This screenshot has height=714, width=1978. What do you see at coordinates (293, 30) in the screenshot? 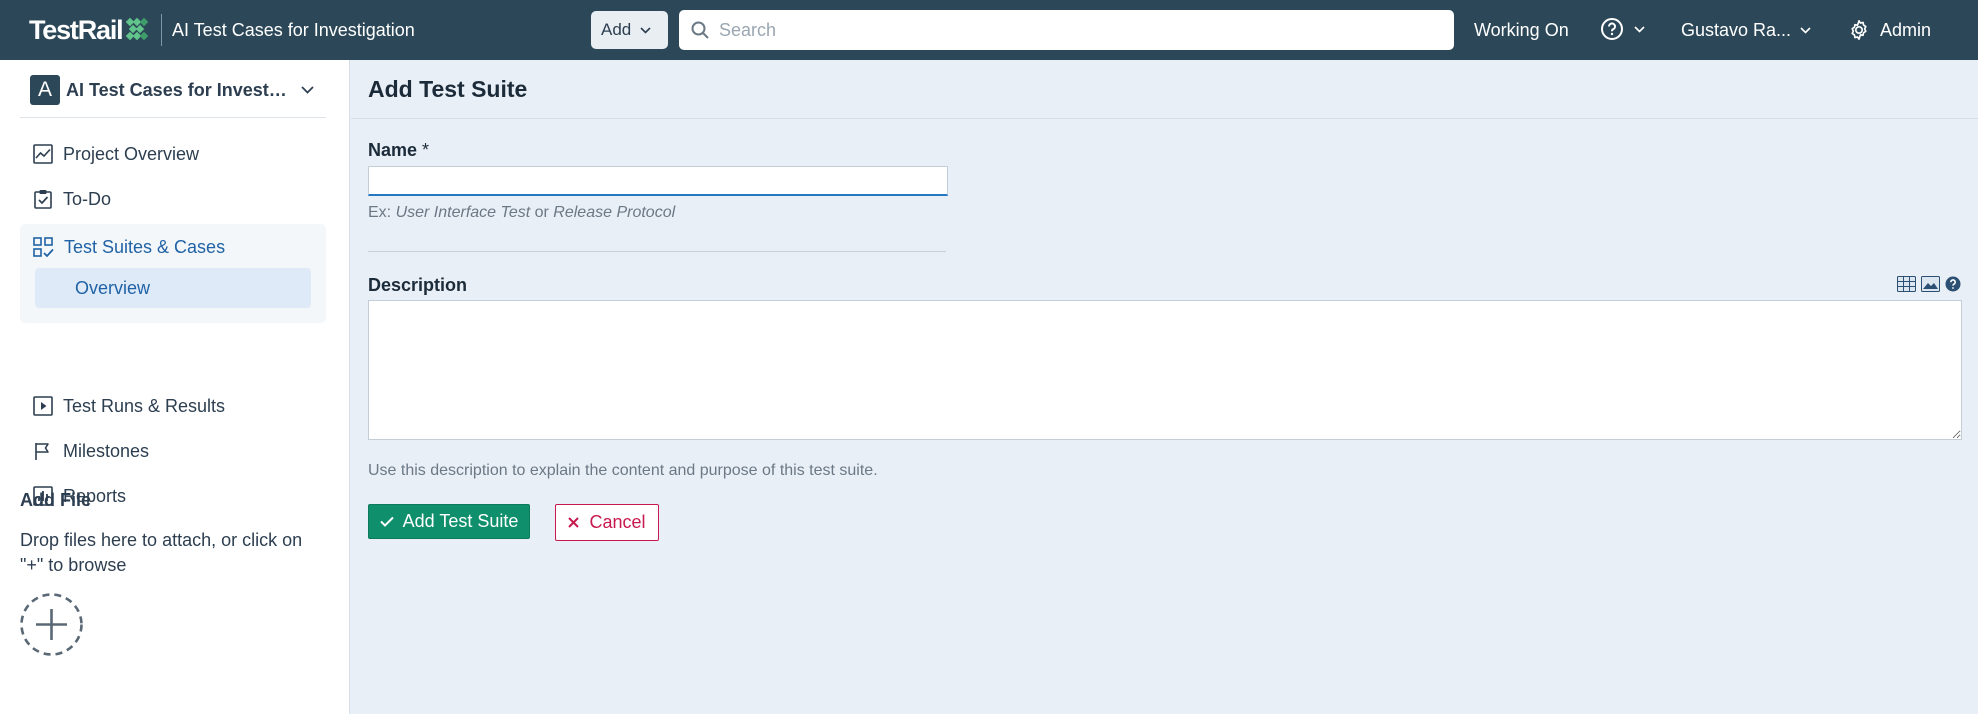
I see `header-project-title: AI Test Cases for Investigation` at bounding box center [293, 30].